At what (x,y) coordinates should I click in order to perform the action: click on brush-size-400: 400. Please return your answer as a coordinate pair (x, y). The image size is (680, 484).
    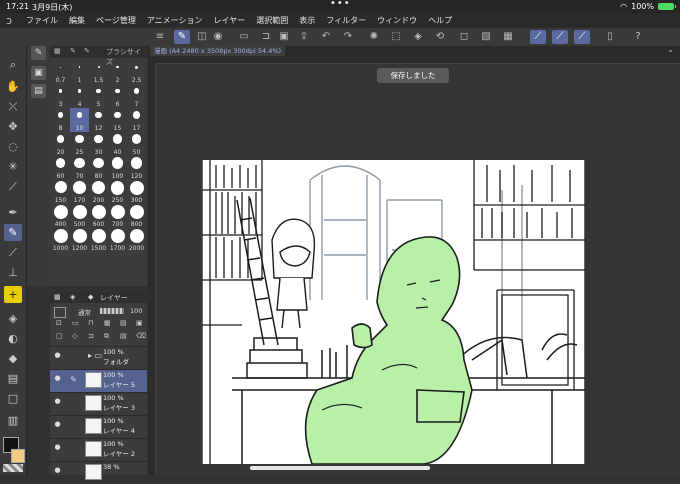
    Looking at the image, I should click on (60, 216).